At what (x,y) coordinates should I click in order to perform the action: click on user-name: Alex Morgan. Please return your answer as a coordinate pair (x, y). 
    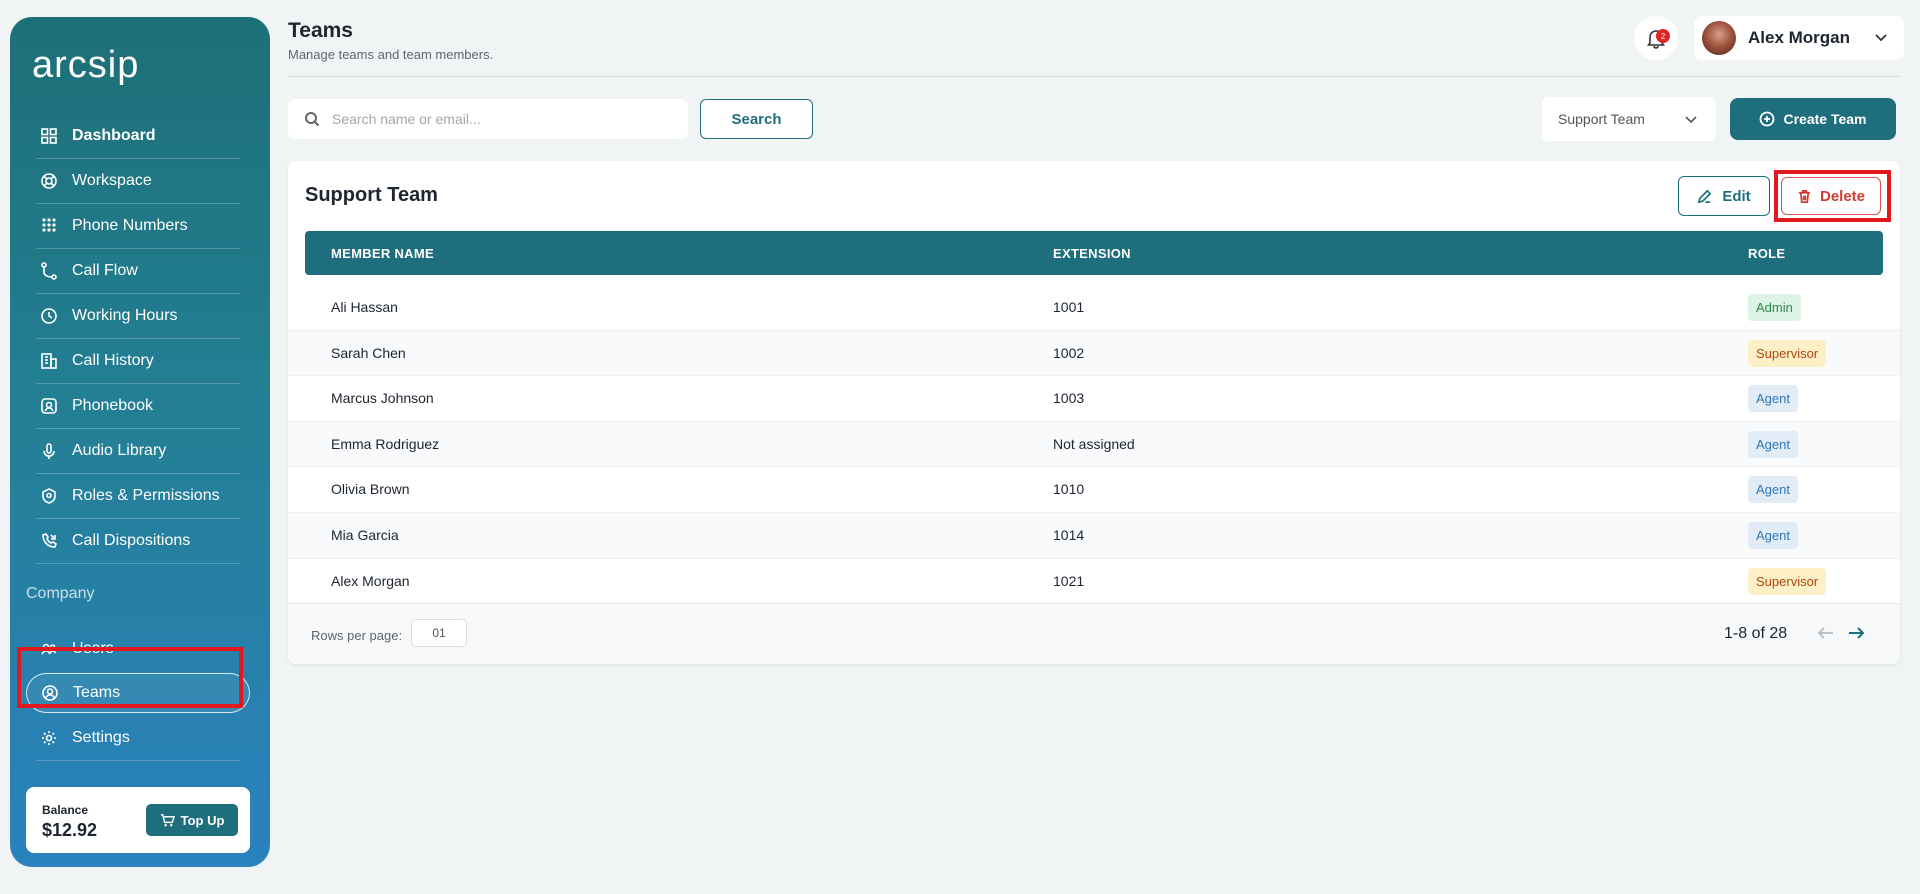
    Looking at the image, I should click on (1799, 37).